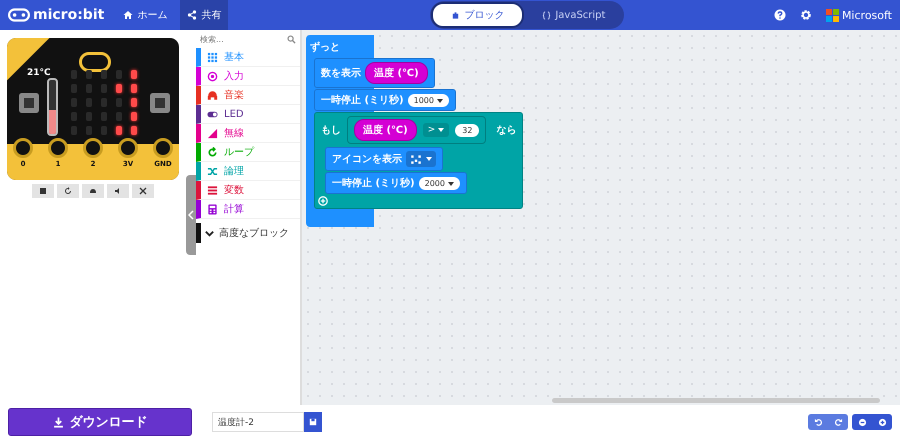 This screenshot has height=439, width=900. I want to click on if-block: もし 温度 (℃) > 32 なら アイコンを表示 一時停止 (ミリ秒) 2000, so click(419, 160).